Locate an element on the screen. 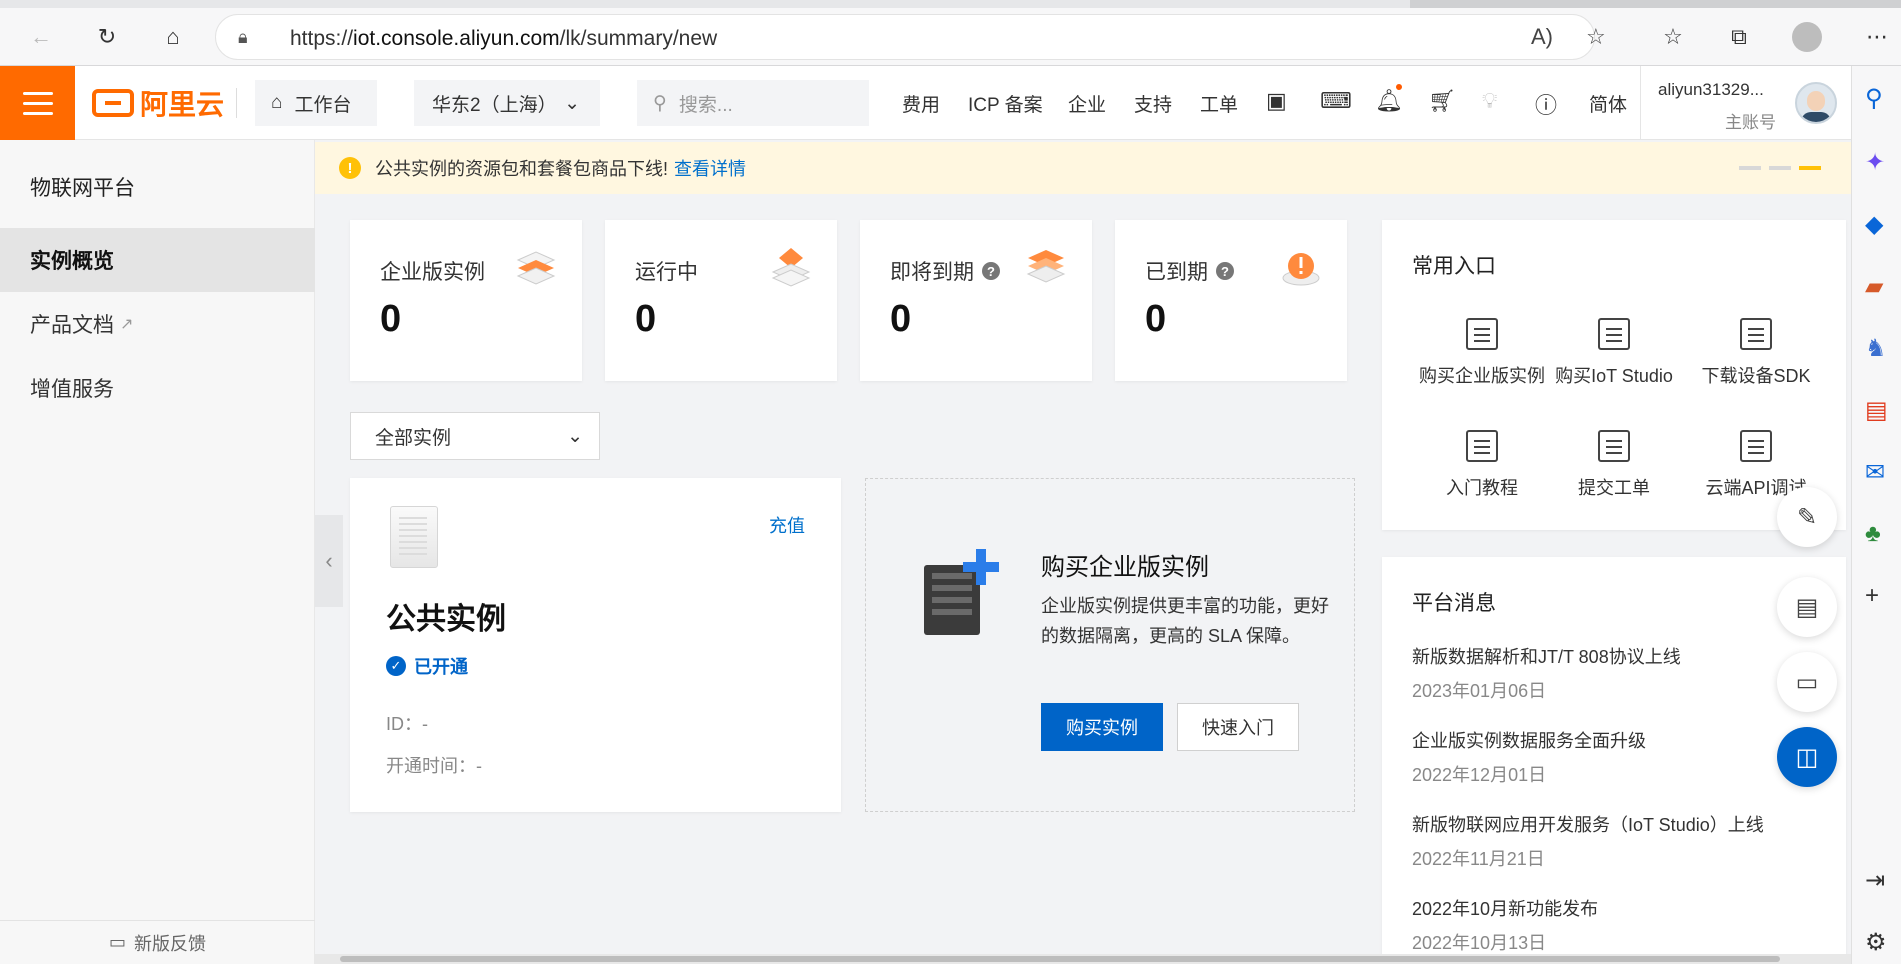 The width and height of the screenshot is (1901, 964). edit-fab: ✎ is located at coordinates (1807, 517).